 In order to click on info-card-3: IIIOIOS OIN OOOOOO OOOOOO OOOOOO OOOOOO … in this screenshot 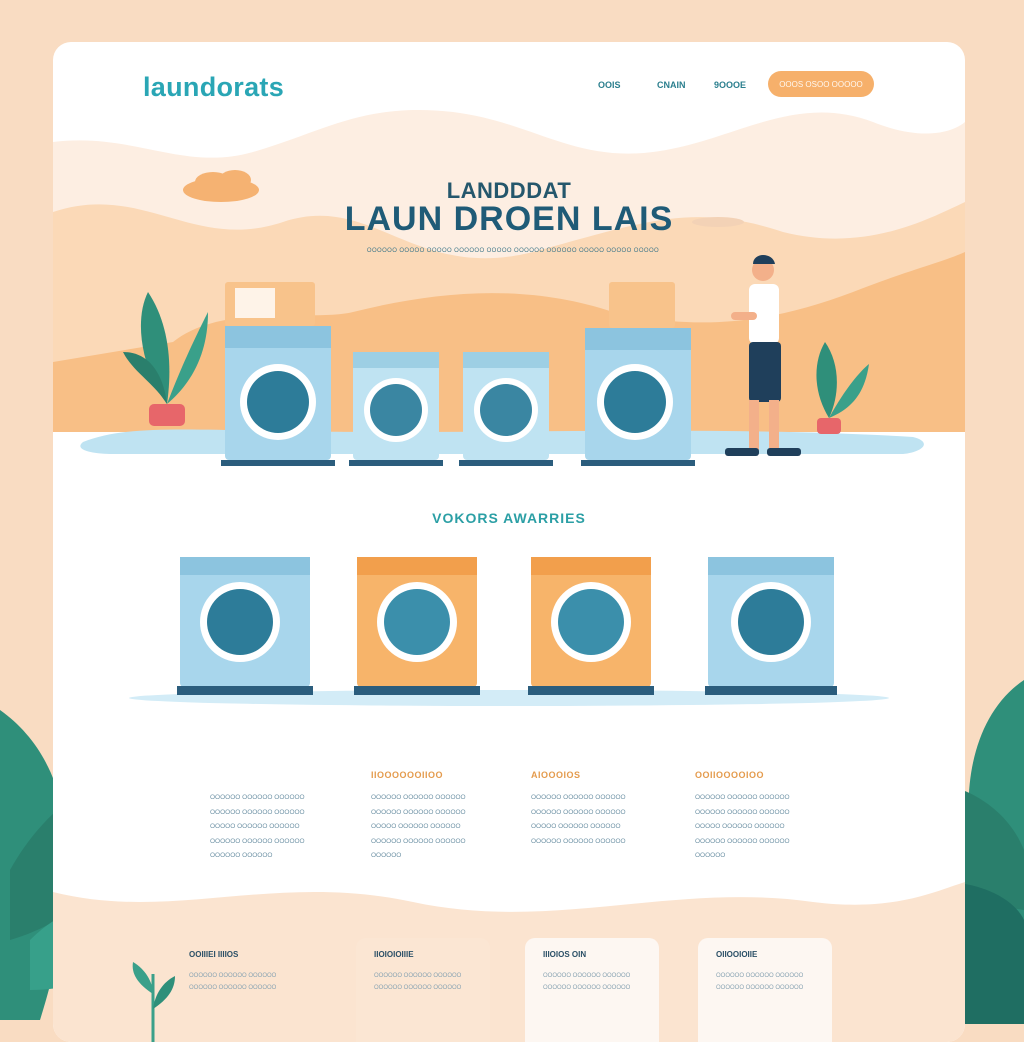, I will do `click(592, 990)`.